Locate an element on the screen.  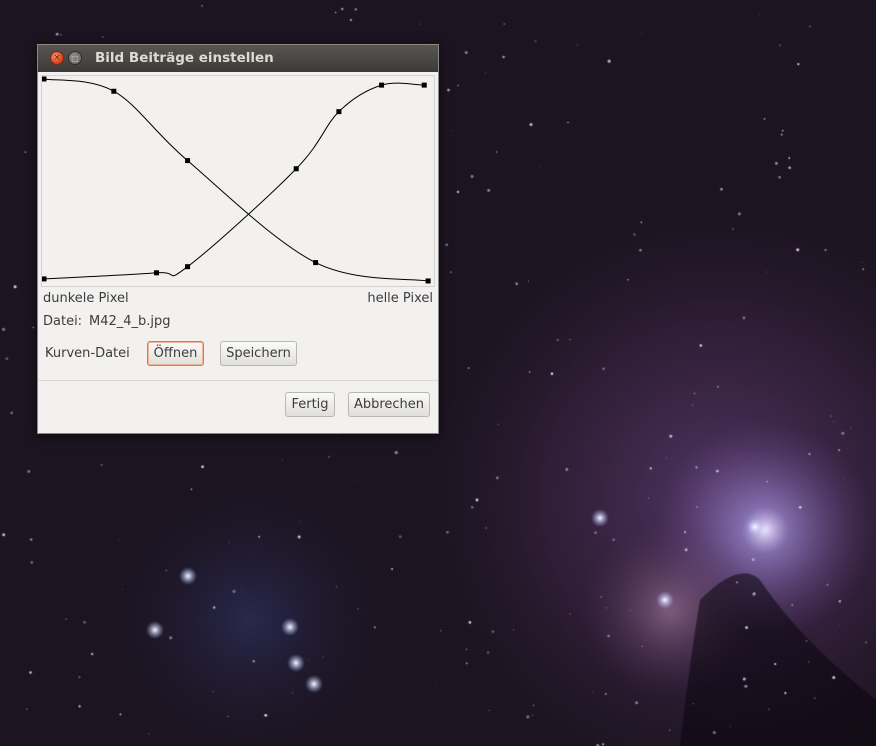
curve-rising is located at coordinates (236, 180).